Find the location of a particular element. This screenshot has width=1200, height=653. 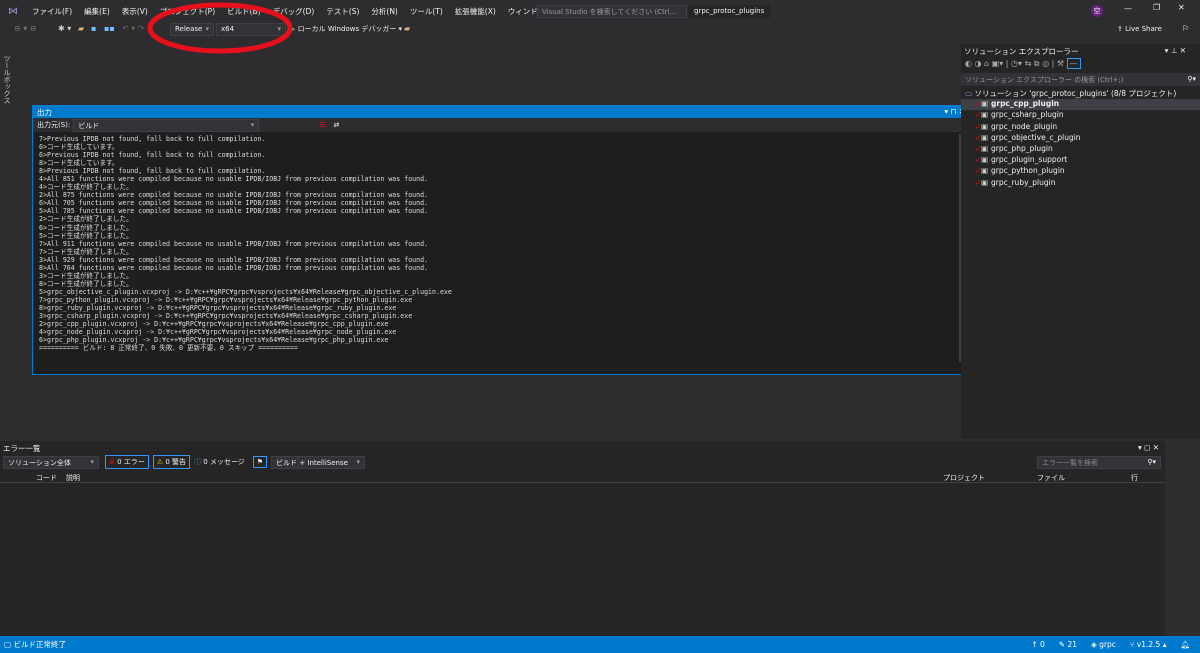

red-circle-annotation is located at coordinates (220, 28).